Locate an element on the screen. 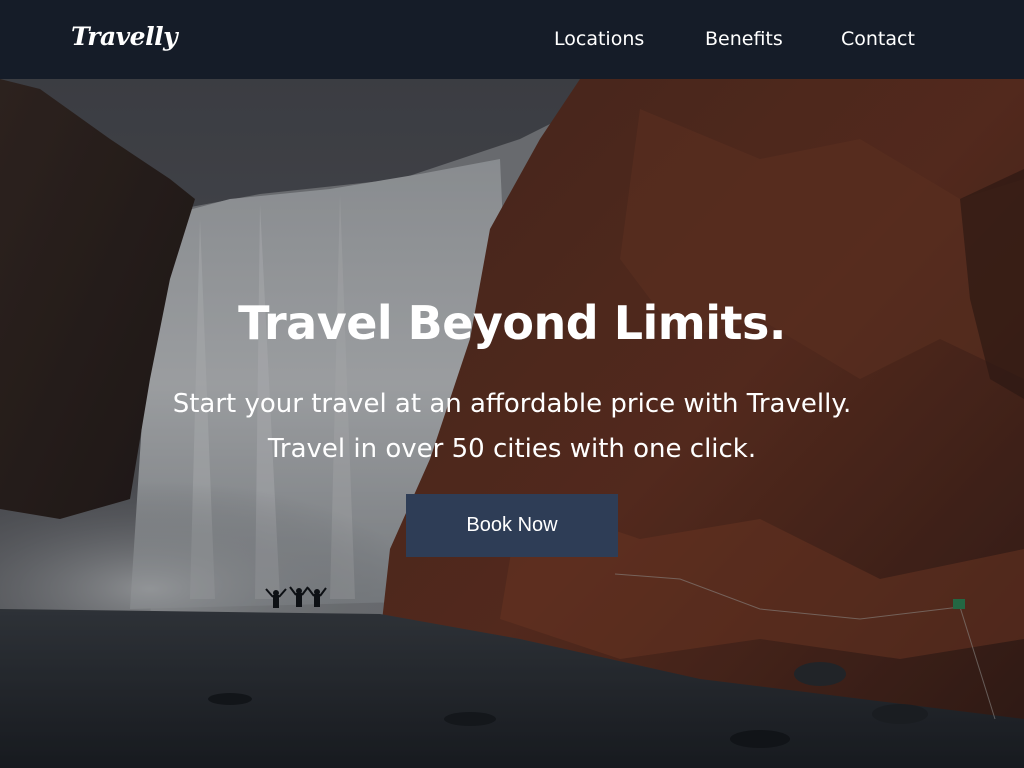  nav-link-benefits: Benefits is located at coordinates (744, 39).